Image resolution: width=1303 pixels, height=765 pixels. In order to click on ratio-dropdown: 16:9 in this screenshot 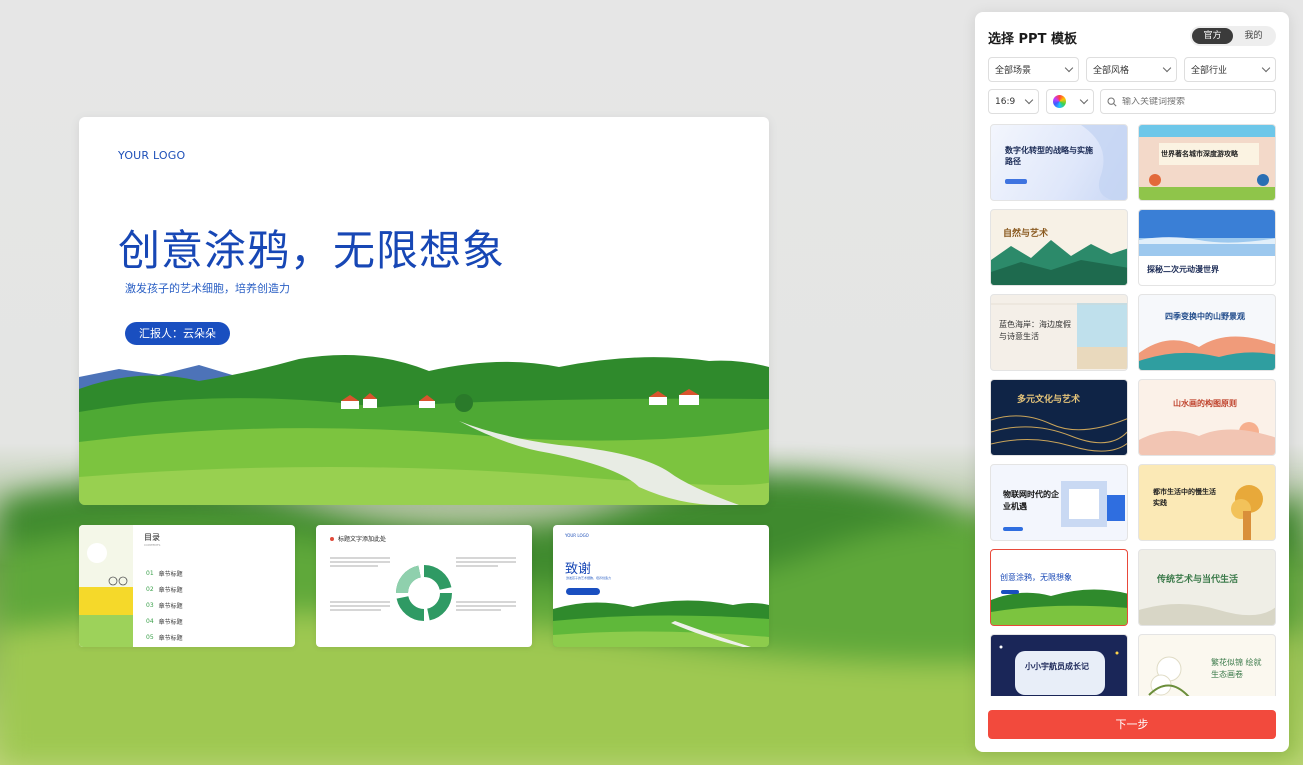, I will do `click(1013, 101)`.